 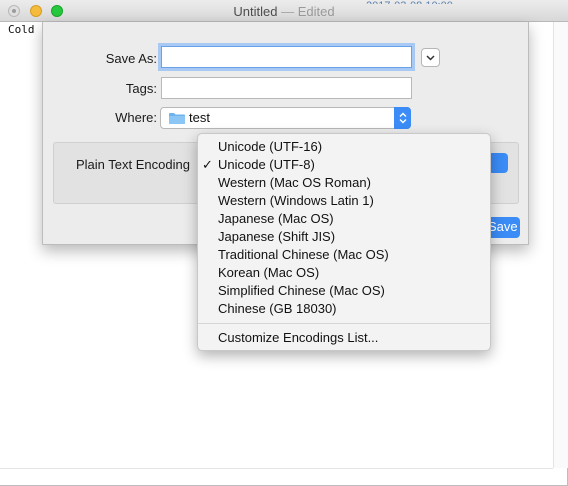 I want to click on chevron-down-icon, so click(x=430, y=57).